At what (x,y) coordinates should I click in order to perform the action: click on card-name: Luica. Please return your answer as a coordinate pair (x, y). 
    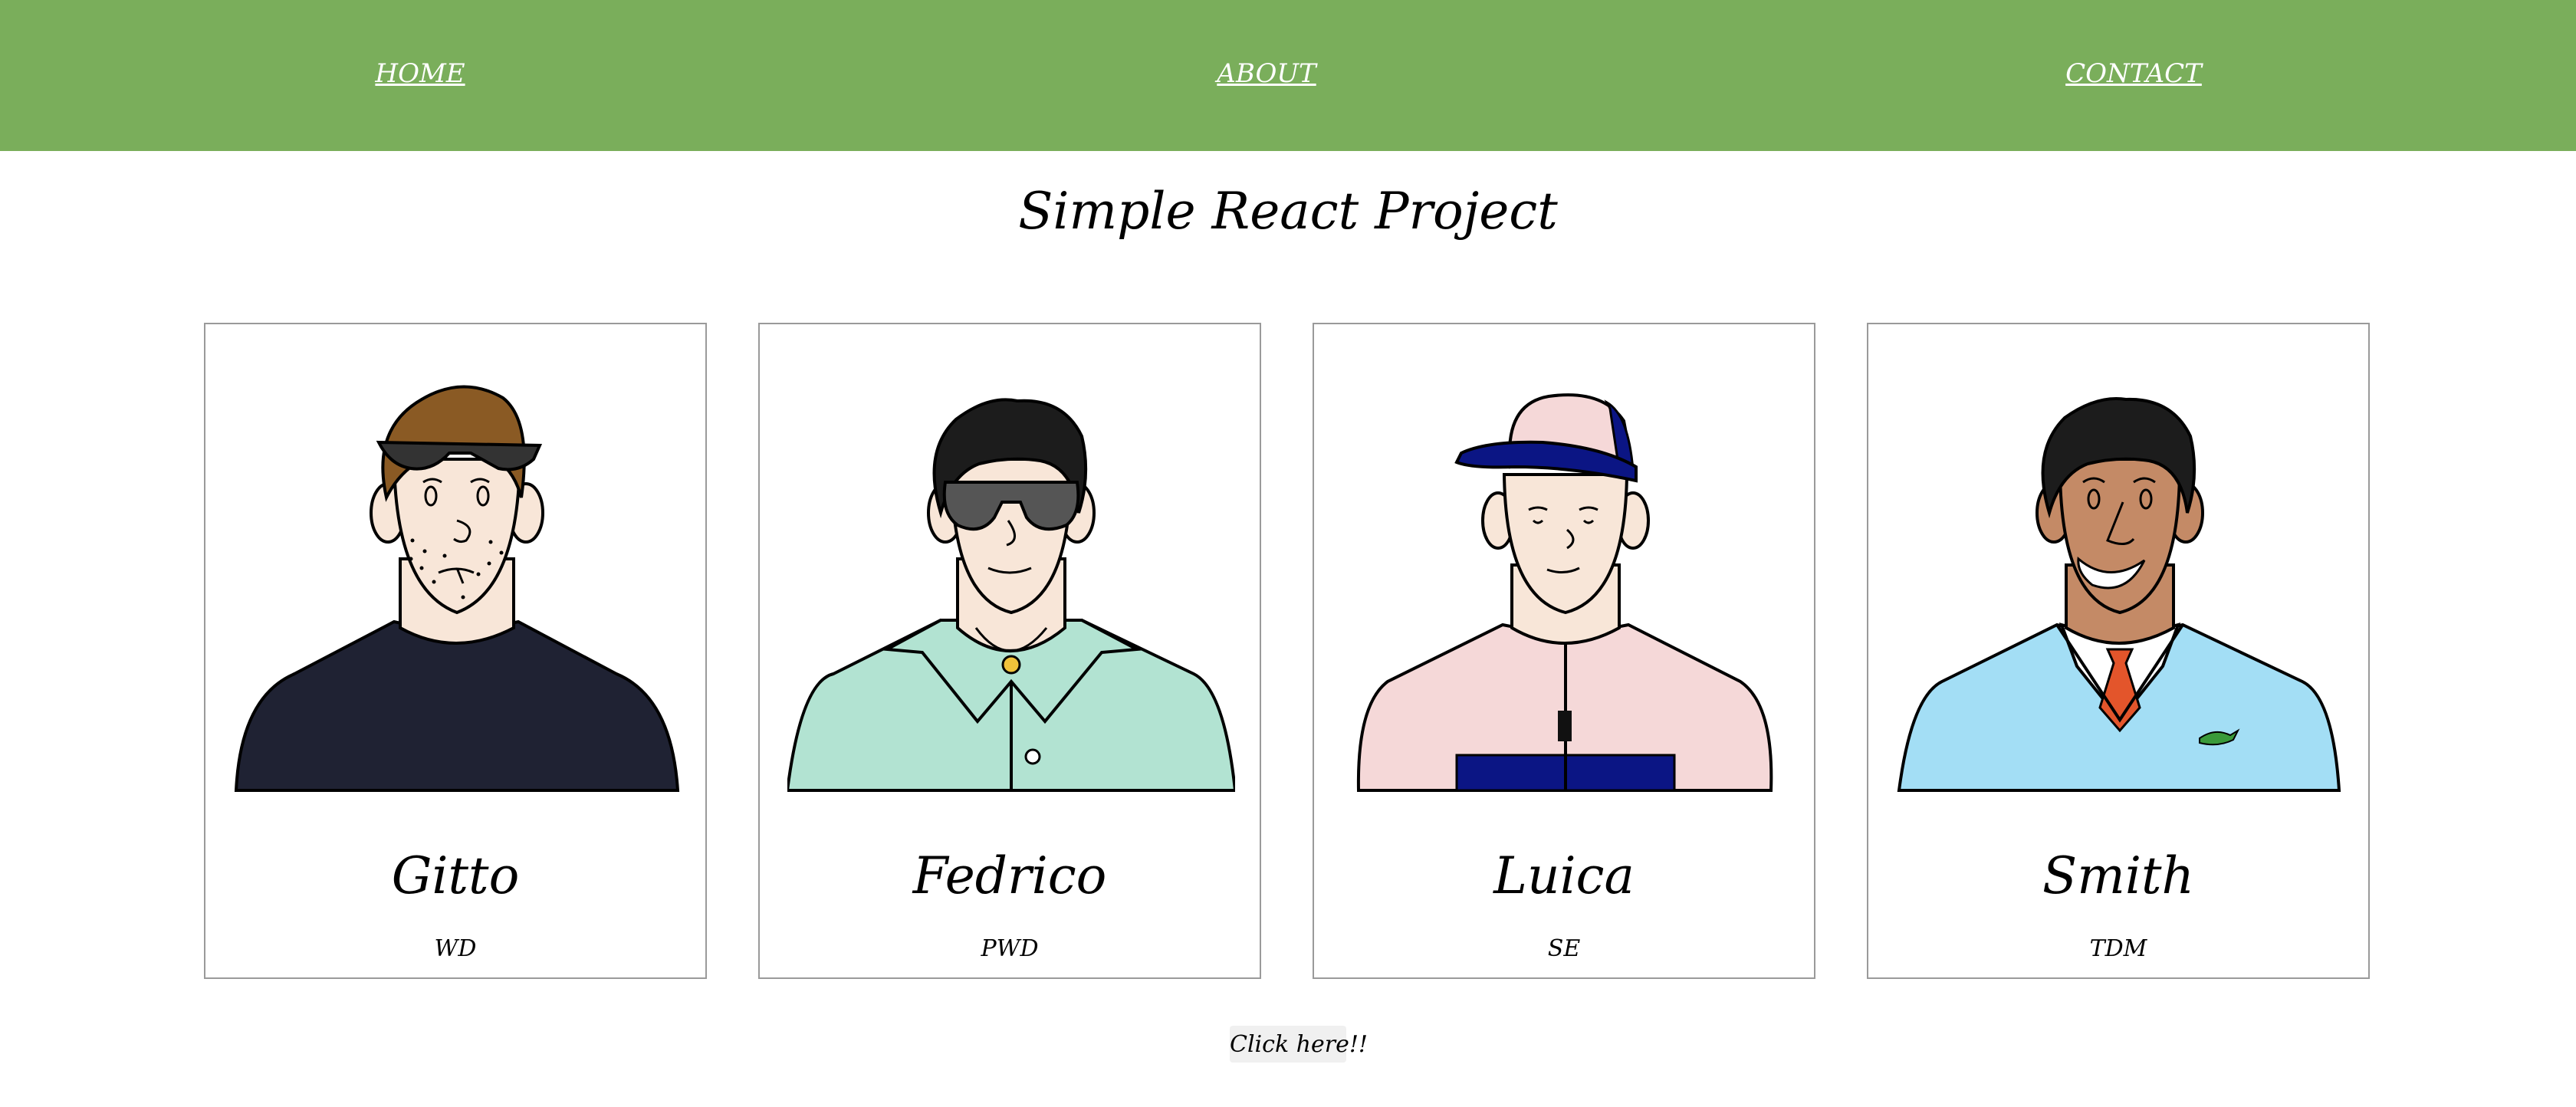
    Looking at the image, I should click on (1564, 875).